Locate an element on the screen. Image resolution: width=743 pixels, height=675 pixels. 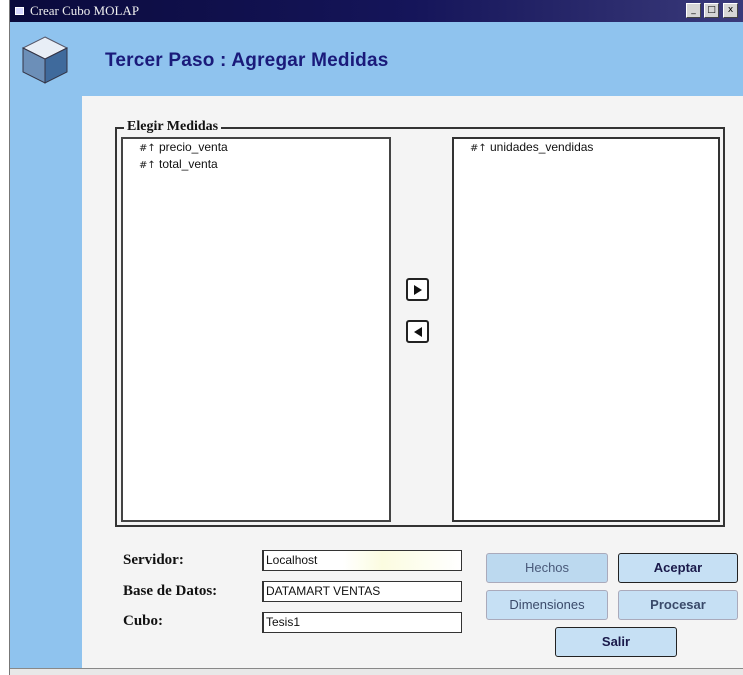
list-item: #↑ total_venta is located at coordinates (256, 164).